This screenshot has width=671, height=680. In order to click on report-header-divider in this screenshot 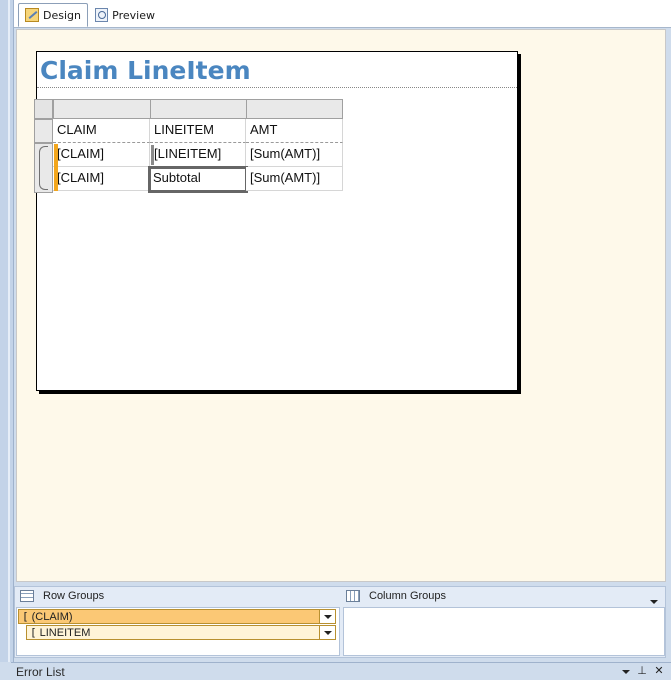, I will do `click(277, 87)`.